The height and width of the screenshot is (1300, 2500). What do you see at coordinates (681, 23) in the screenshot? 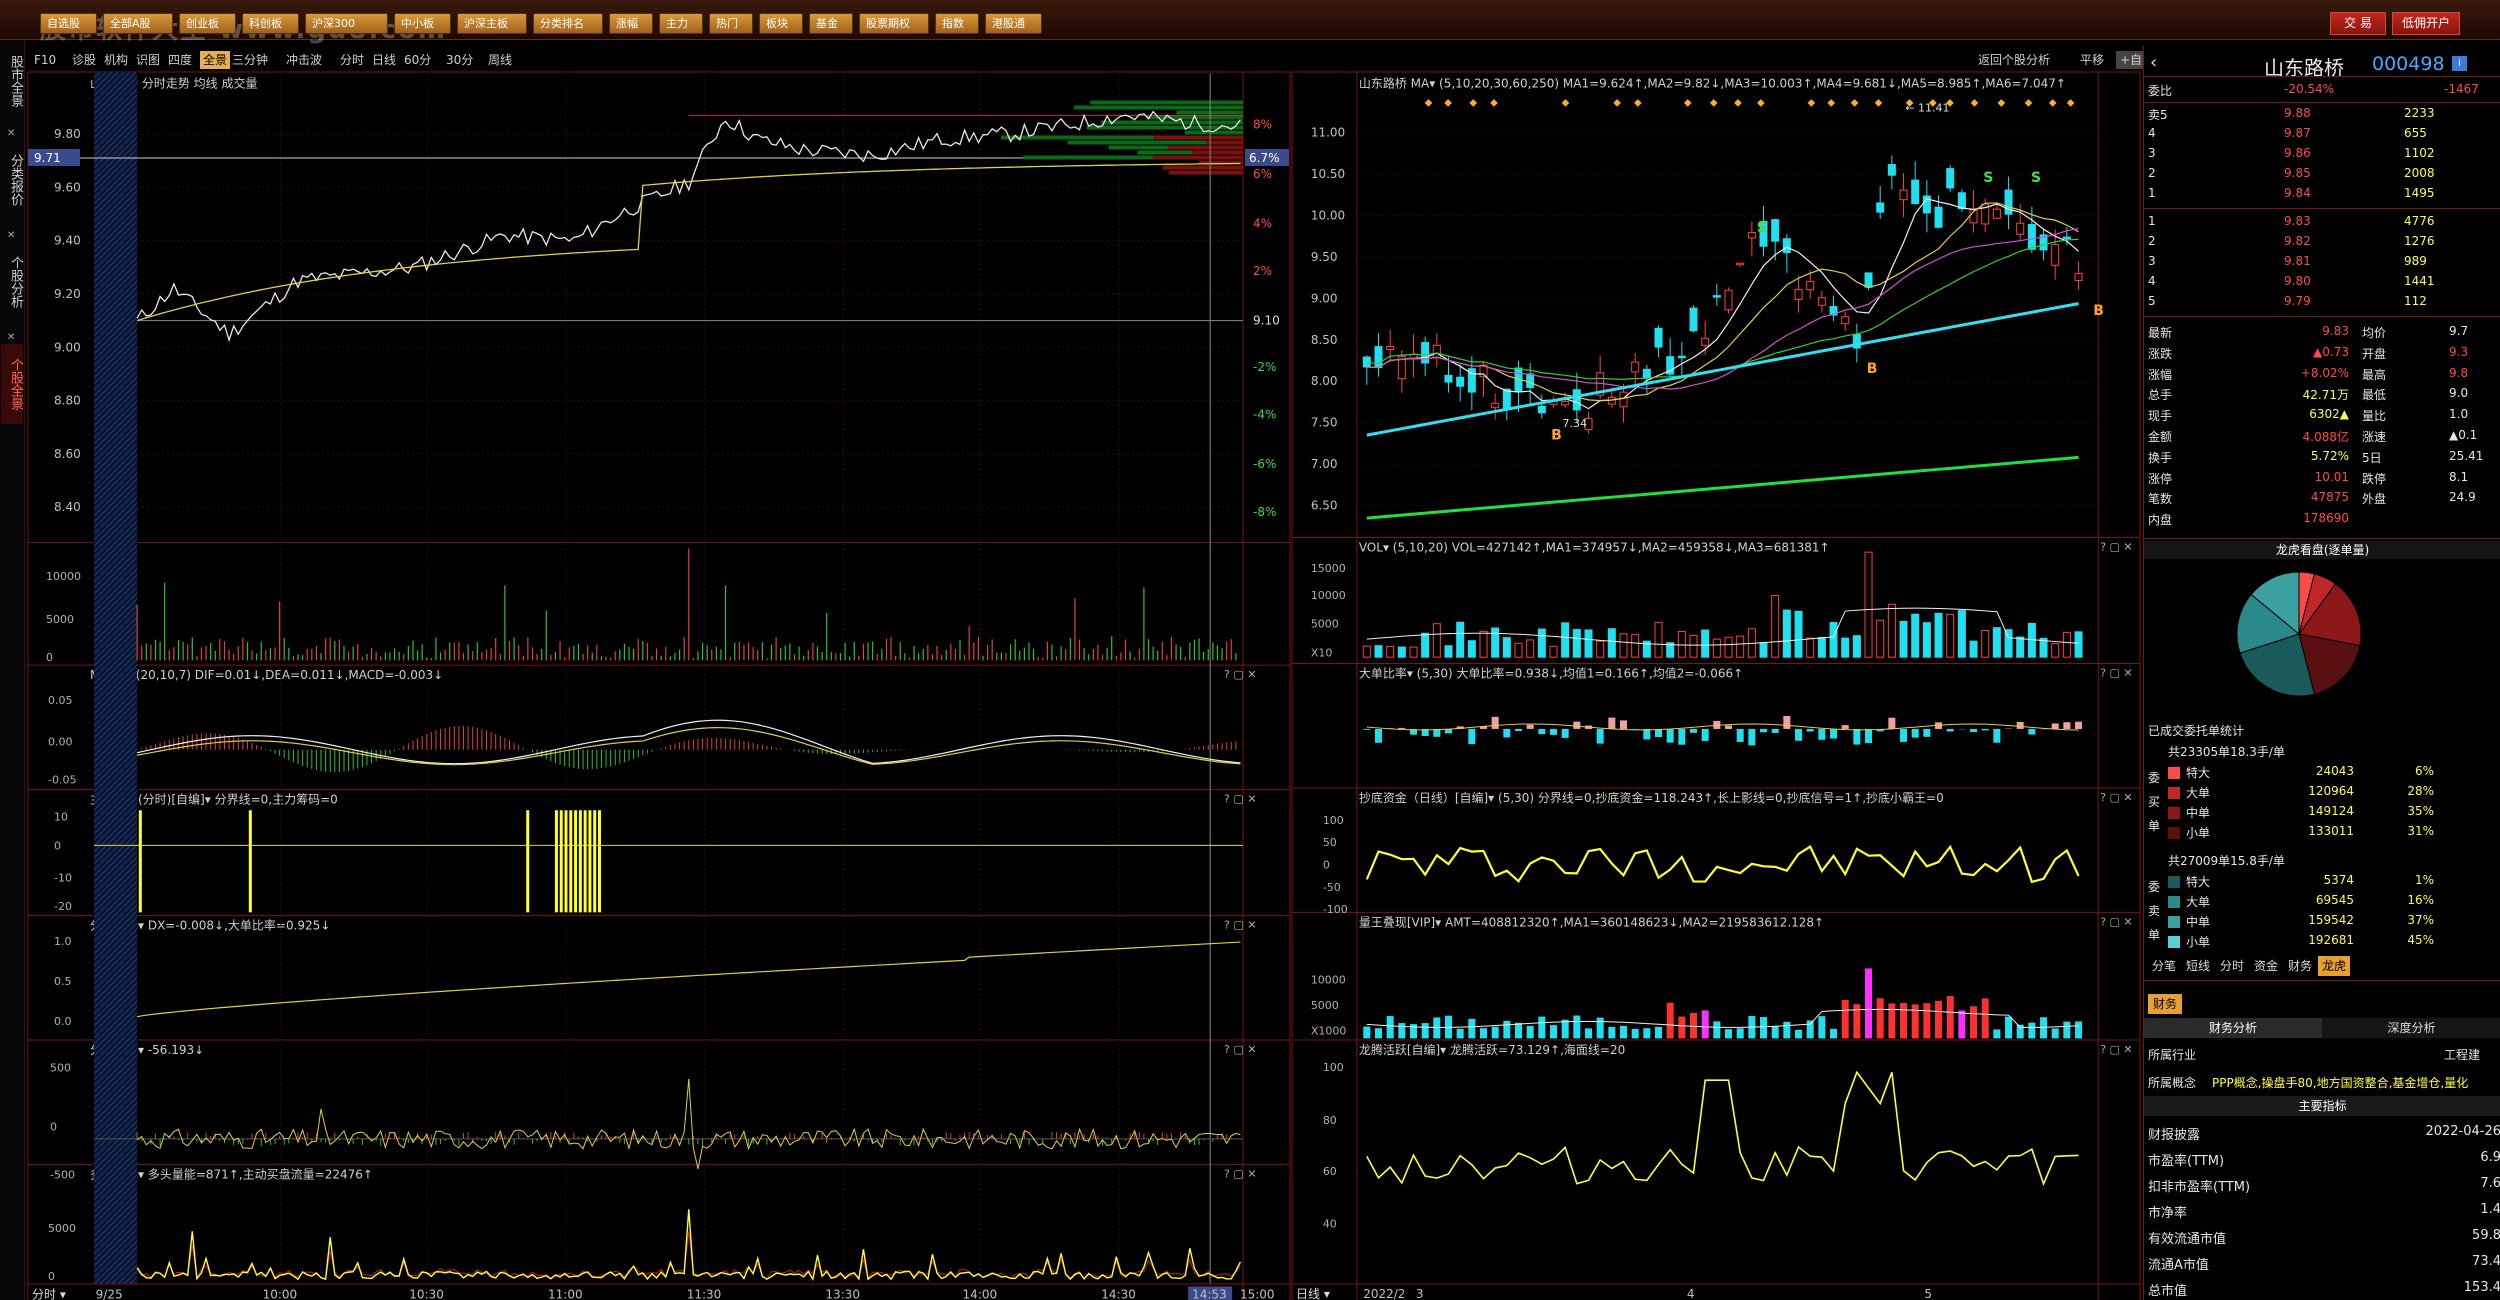
I see `top-button-9: 主力` at bounding box center [681, 23].